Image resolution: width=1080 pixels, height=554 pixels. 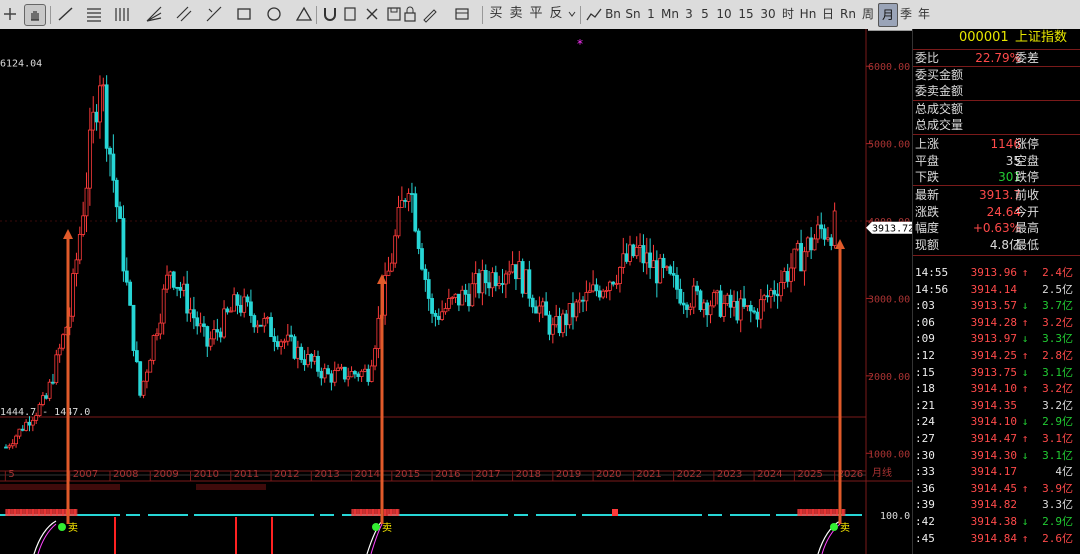 I want to click on fan-tool-icon, so click(x=154, y=14).